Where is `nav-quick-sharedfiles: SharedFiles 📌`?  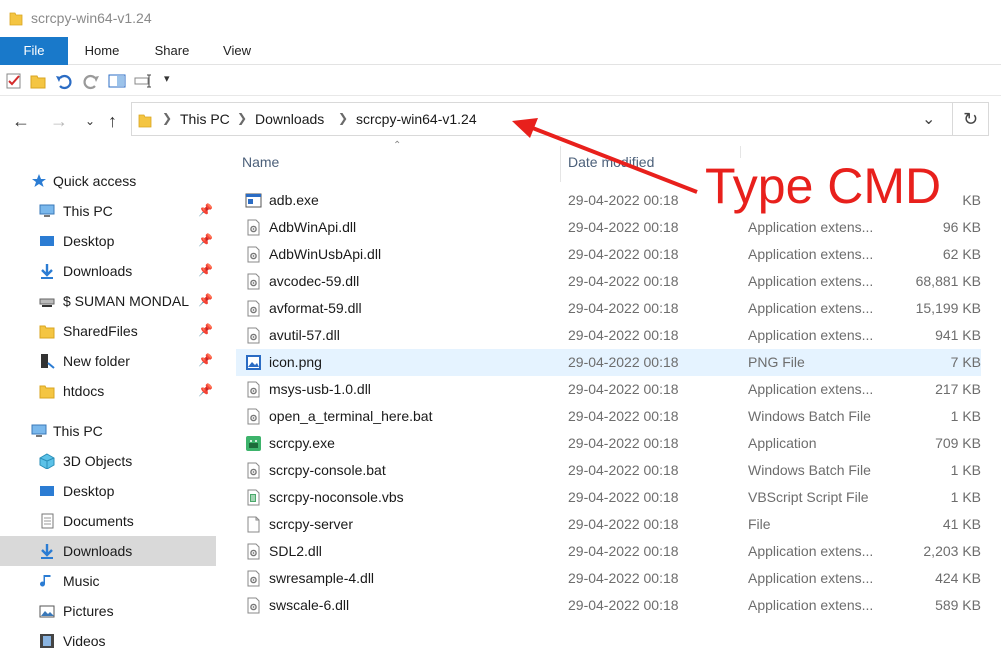 nav-quick-sharedfiles: SharedFiles 📌 is located at coordinates (108, 331).